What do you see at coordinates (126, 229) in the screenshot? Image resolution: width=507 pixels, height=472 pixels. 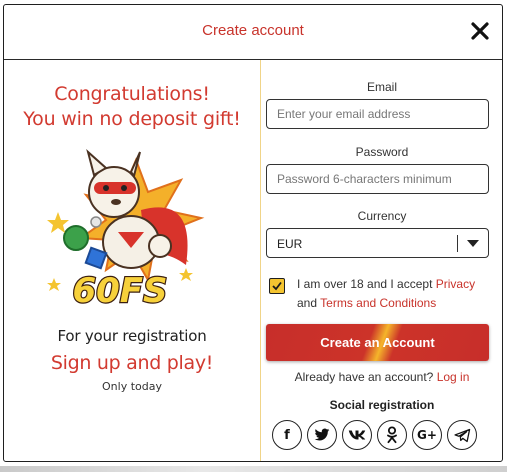 I see `mascot-illustration: 60FS` at bounding box center [126, 229].